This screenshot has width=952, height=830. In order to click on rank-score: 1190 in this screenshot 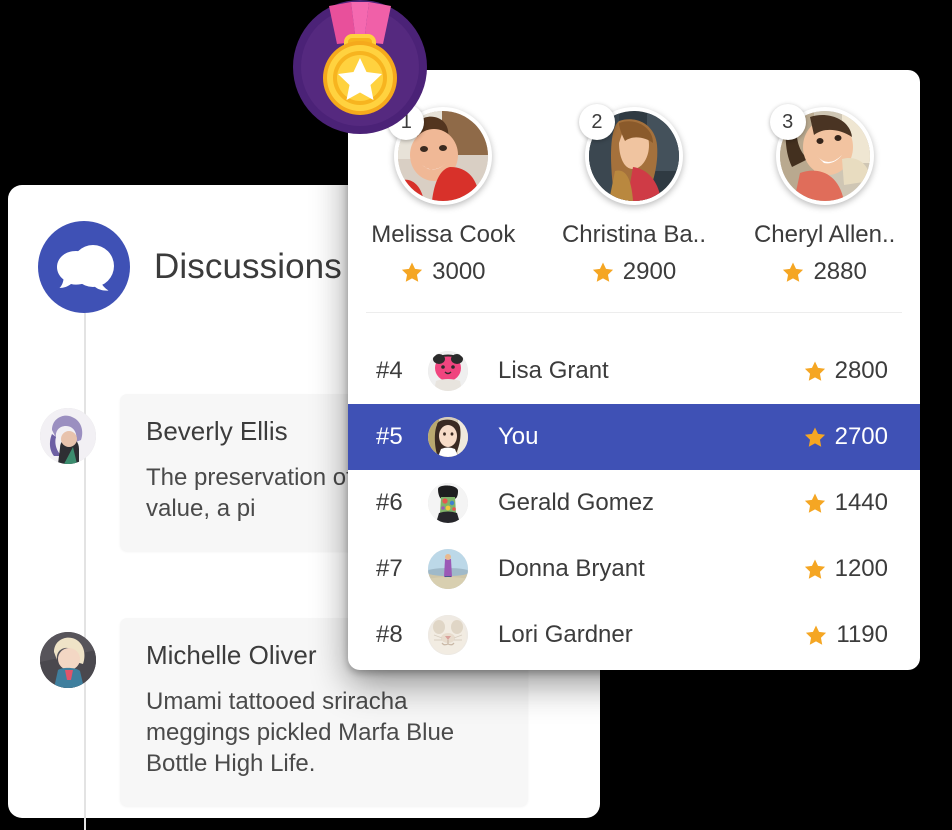, I will do `click(846, 635)`.